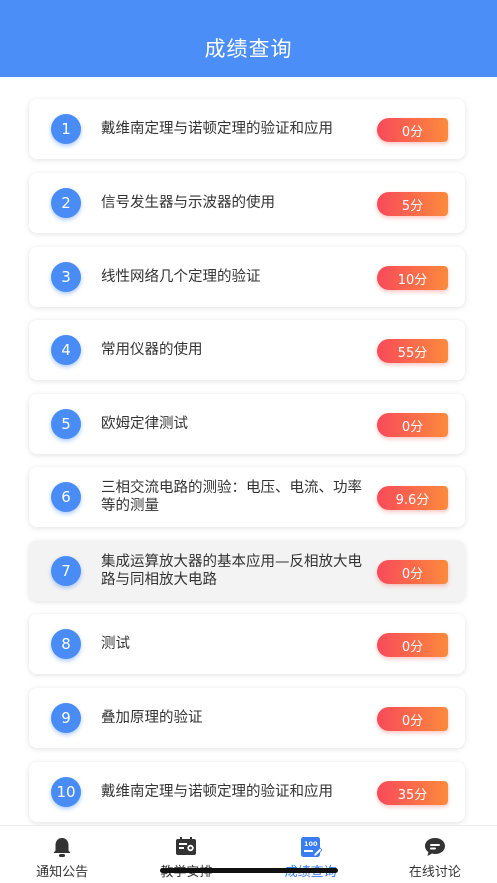 This screenshot has height=883, width=497. I want to click on list-item: 8 测试 0分, so click(247, 644).